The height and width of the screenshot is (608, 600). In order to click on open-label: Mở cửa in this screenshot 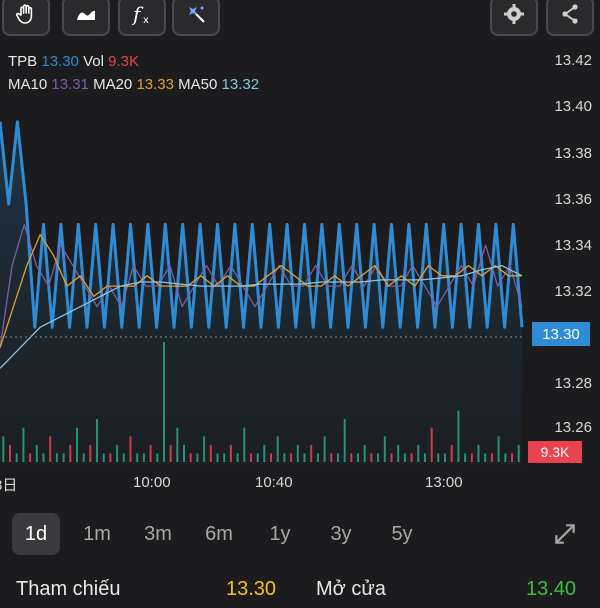, I will do `click(351, 589)`.